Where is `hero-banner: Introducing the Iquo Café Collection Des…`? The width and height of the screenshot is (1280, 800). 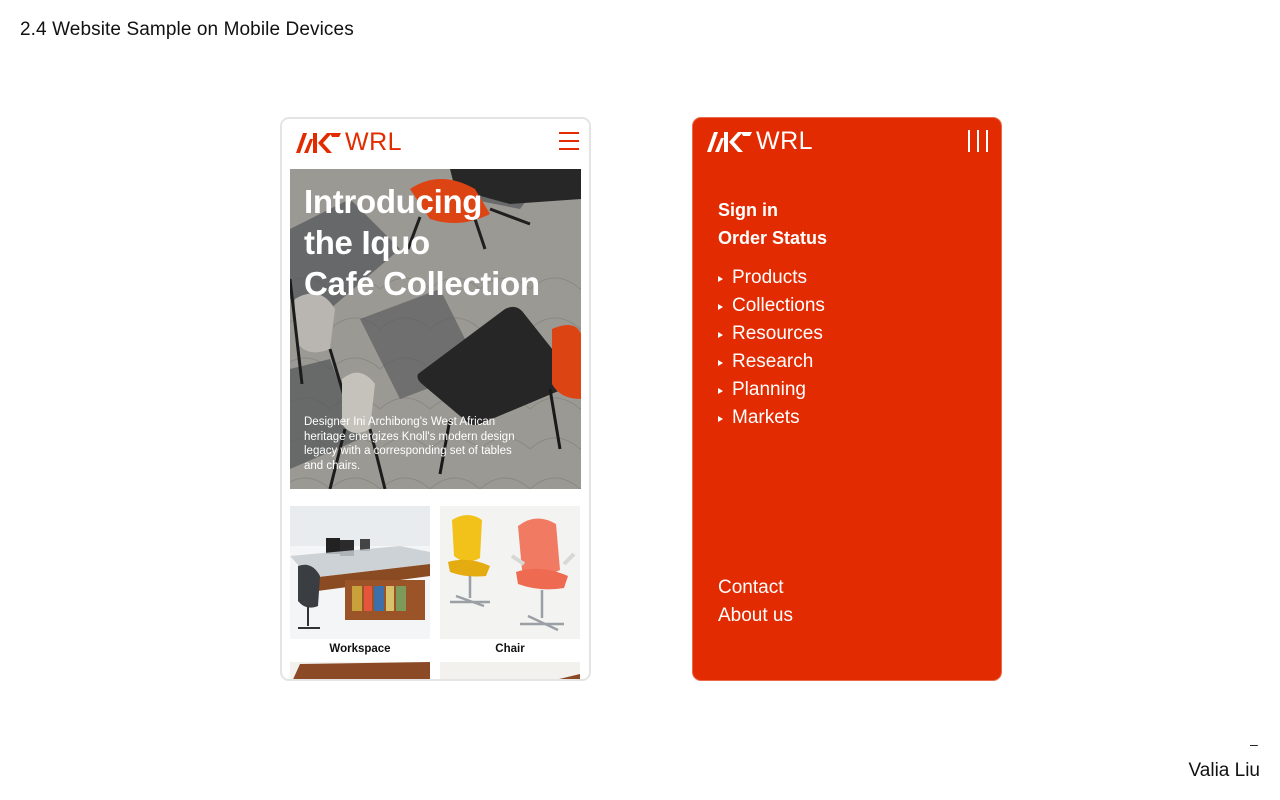
hero-banner: Introducing the Iquo Café Collection Des… is located at coordinates (435, 329).